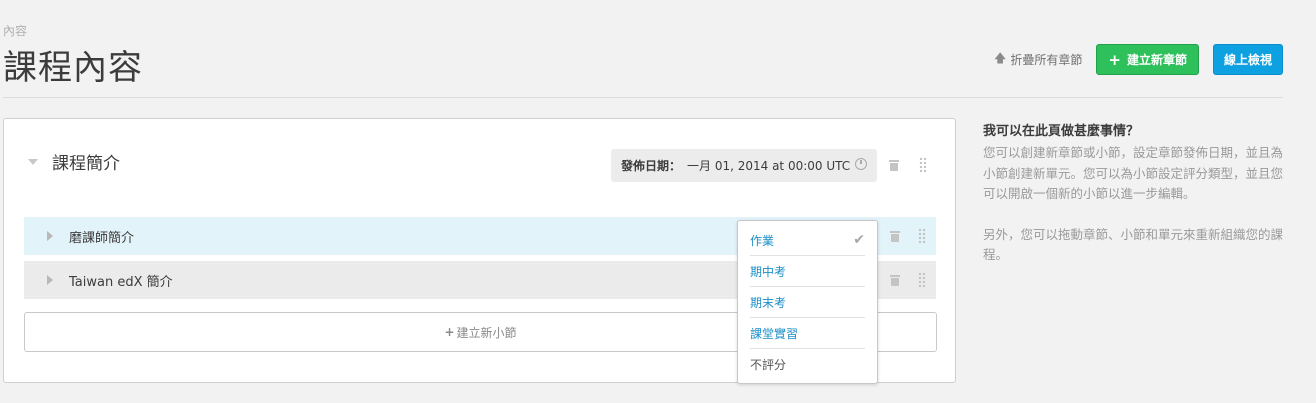 The image size is (1316, 403). I want to click on collapse-all-label: 折疊所有章節, so click(1046, 60).